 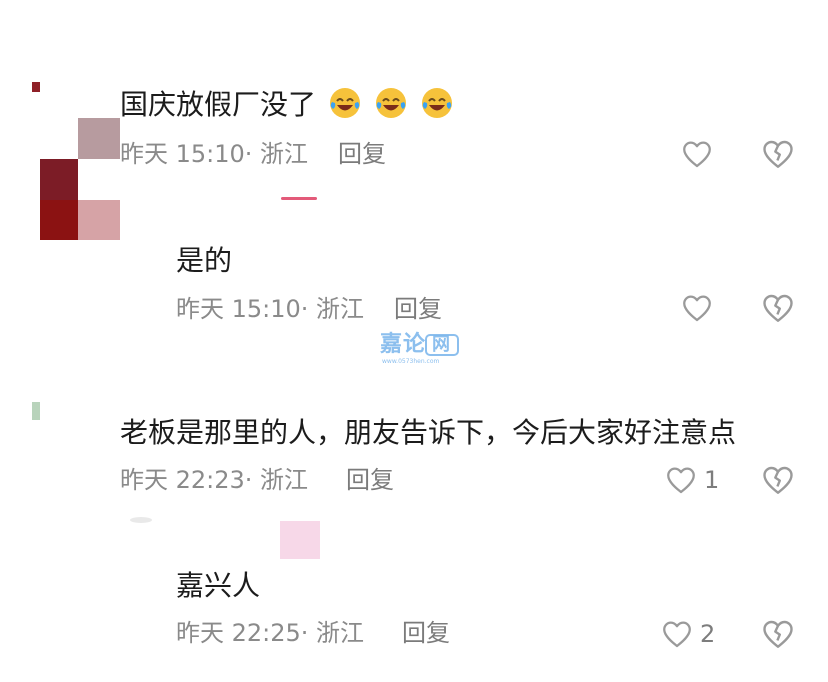 What do you see at coordinates (708, 634) in the screenshot?
I see `like-count: 2` at bounding box center [708, 634].